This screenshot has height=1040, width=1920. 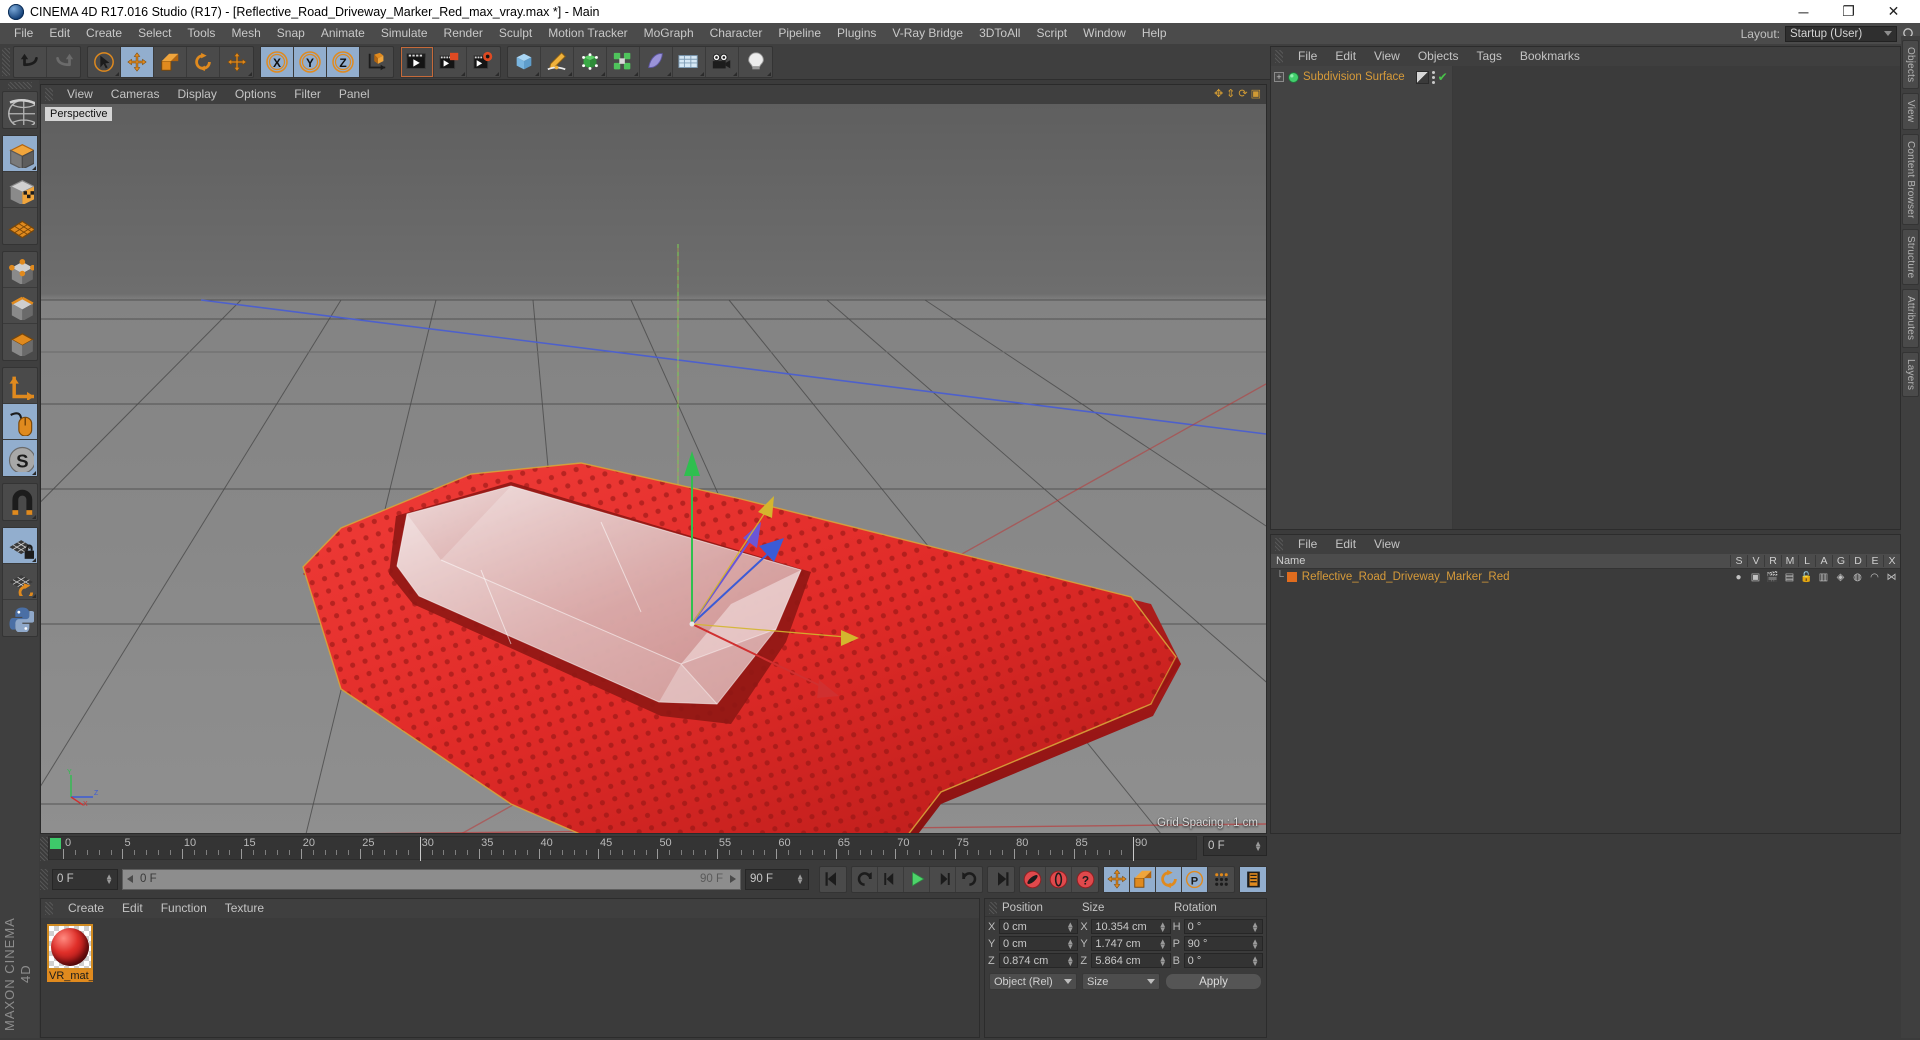 What do you see at coordinates (1001, 879) in the screenshot?
I see `go-to-end-button` at bounding box center [1001, 879].